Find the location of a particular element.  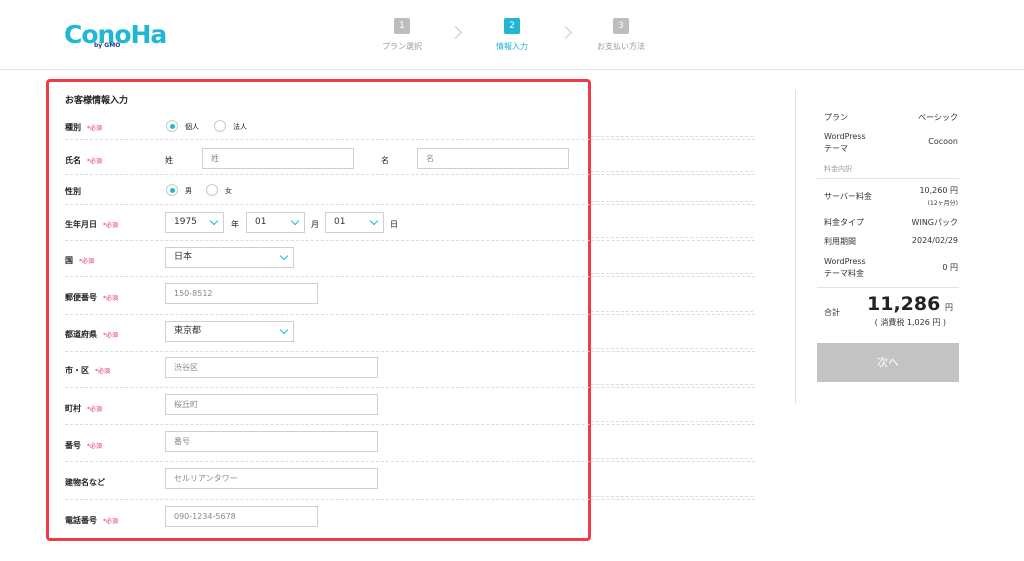

tax-note: ( 消費税 1,026 円 ) is located at coordinates (910, 322).